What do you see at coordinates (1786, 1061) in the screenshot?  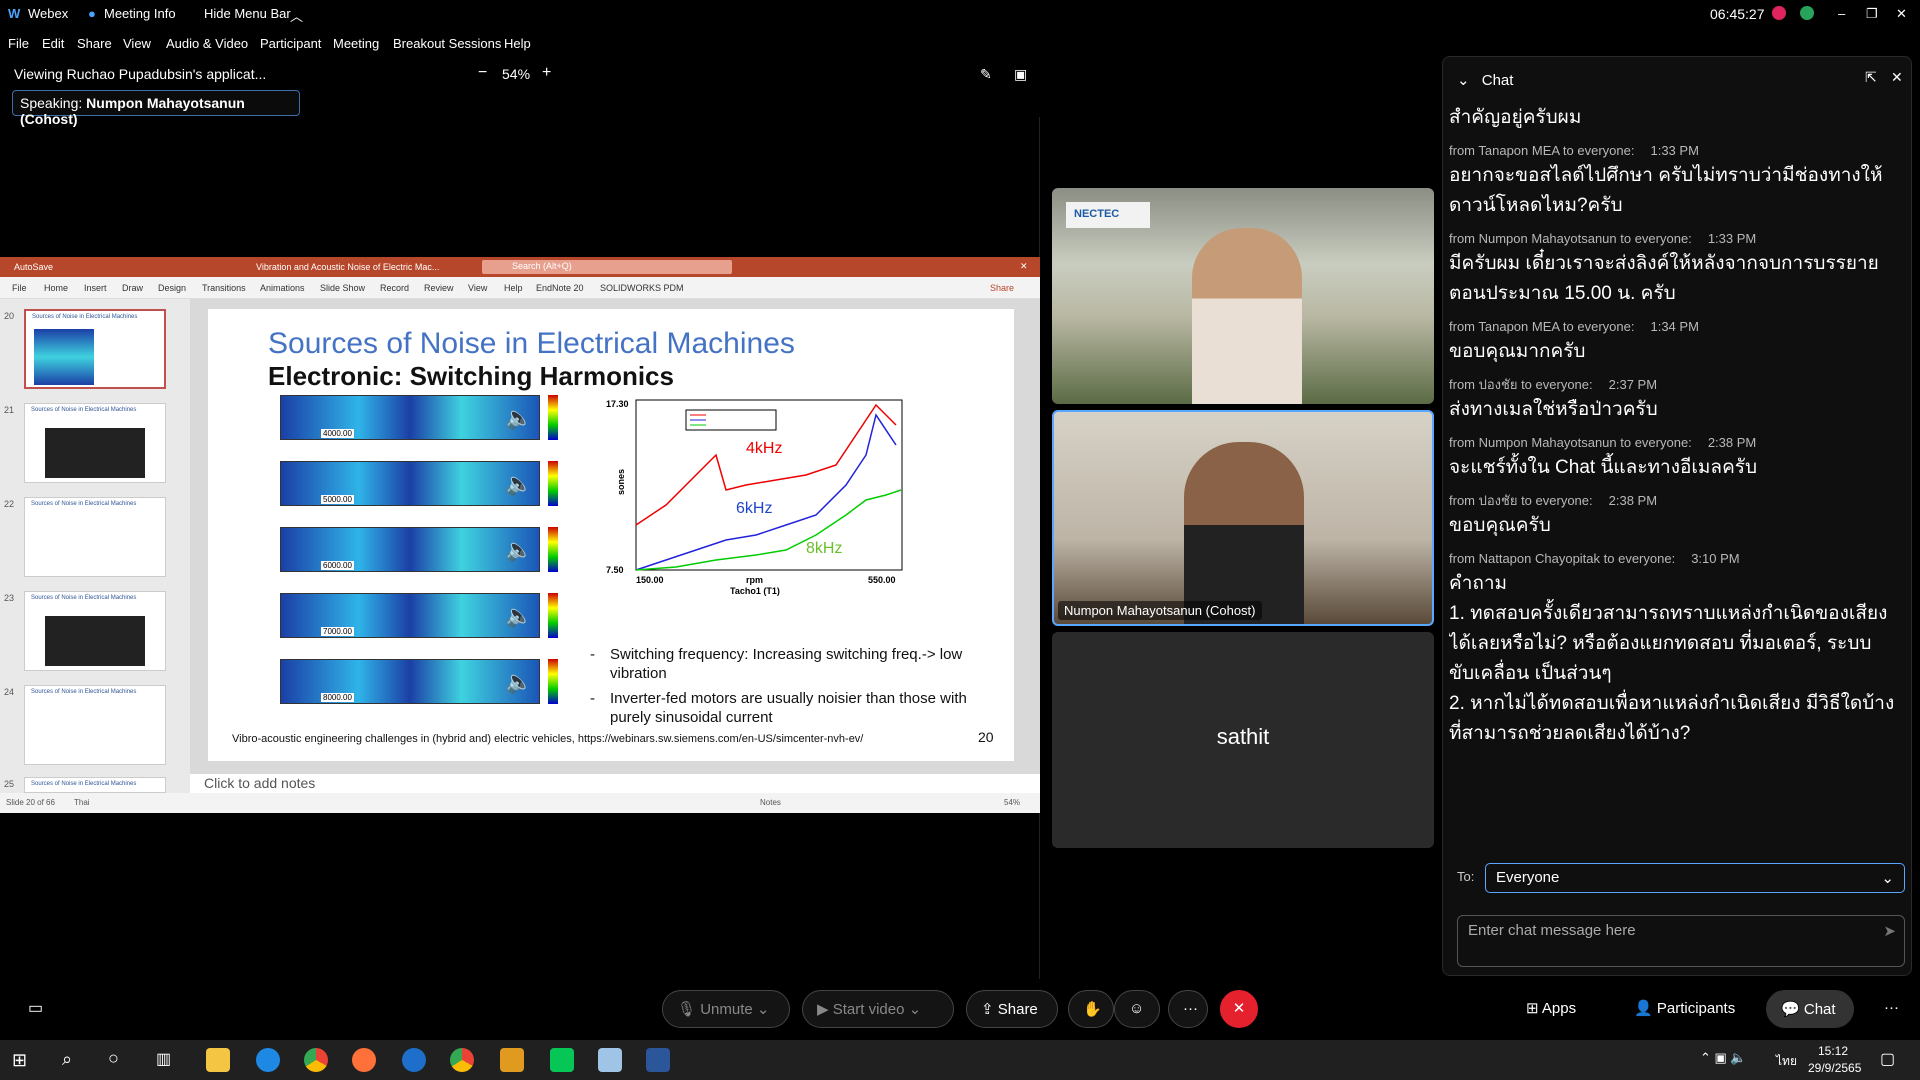 I see `language-indicator: ไทย` at bounding box center [1786, 1061].